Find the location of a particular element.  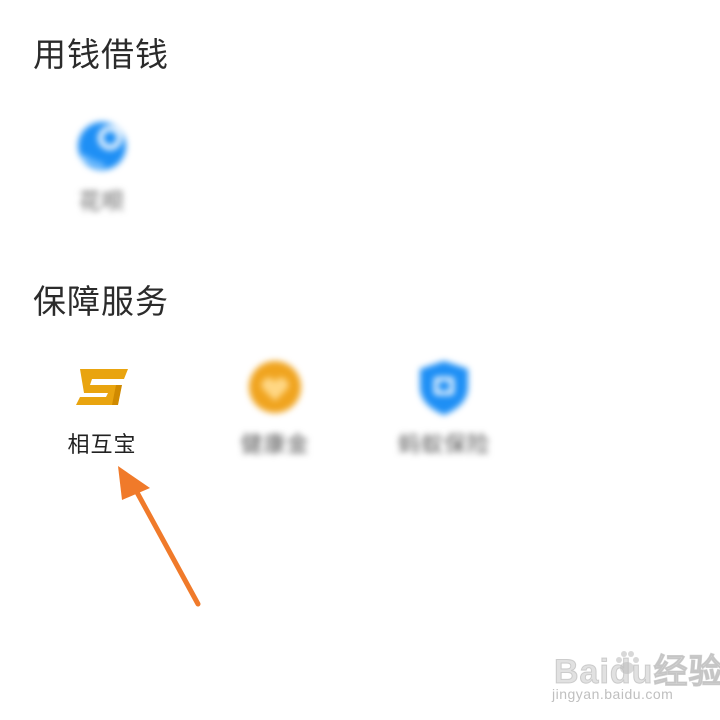

service-tile-health-fund: 健康金 is located at coordinates (275, 415).